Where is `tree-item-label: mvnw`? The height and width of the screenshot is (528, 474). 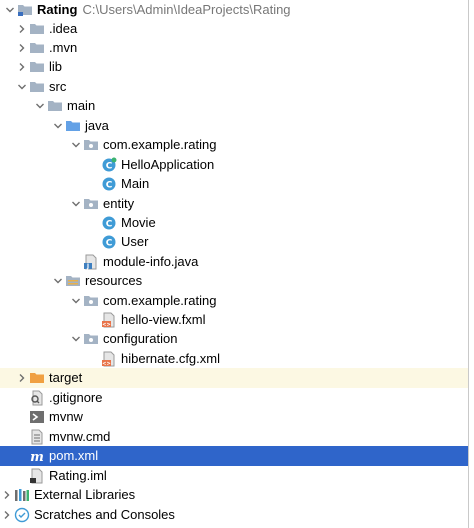
tree-item-label: mvnw is located at coordinates (66, 416).